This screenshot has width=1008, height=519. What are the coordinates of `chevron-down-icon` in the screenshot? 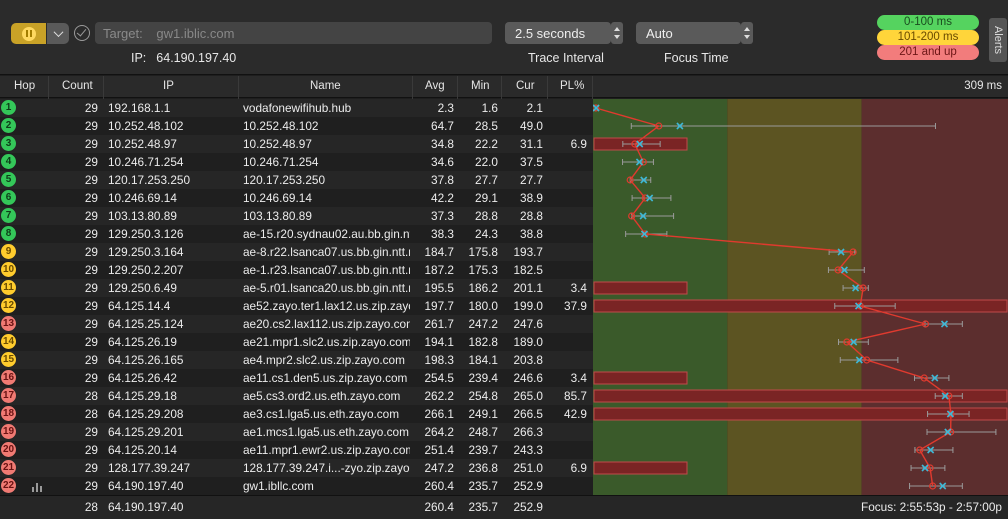 It's located at (58, 32).